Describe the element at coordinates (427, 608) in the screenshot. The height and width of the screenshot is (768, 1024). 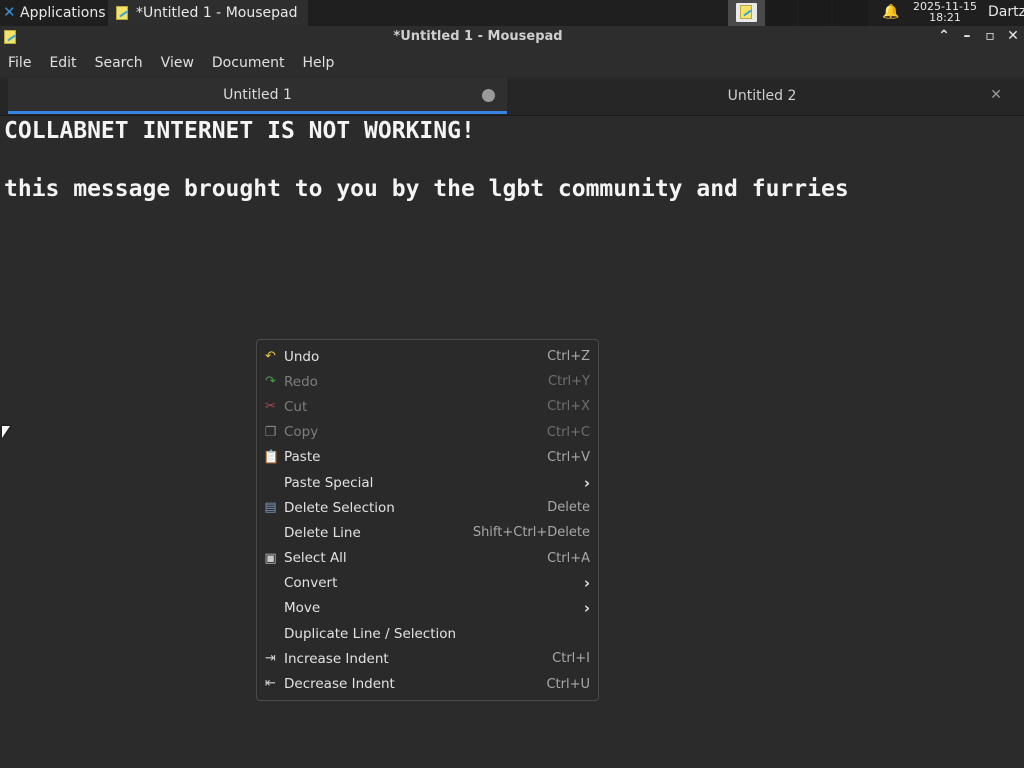
I see `menu-item-move: Move ›` at that location.